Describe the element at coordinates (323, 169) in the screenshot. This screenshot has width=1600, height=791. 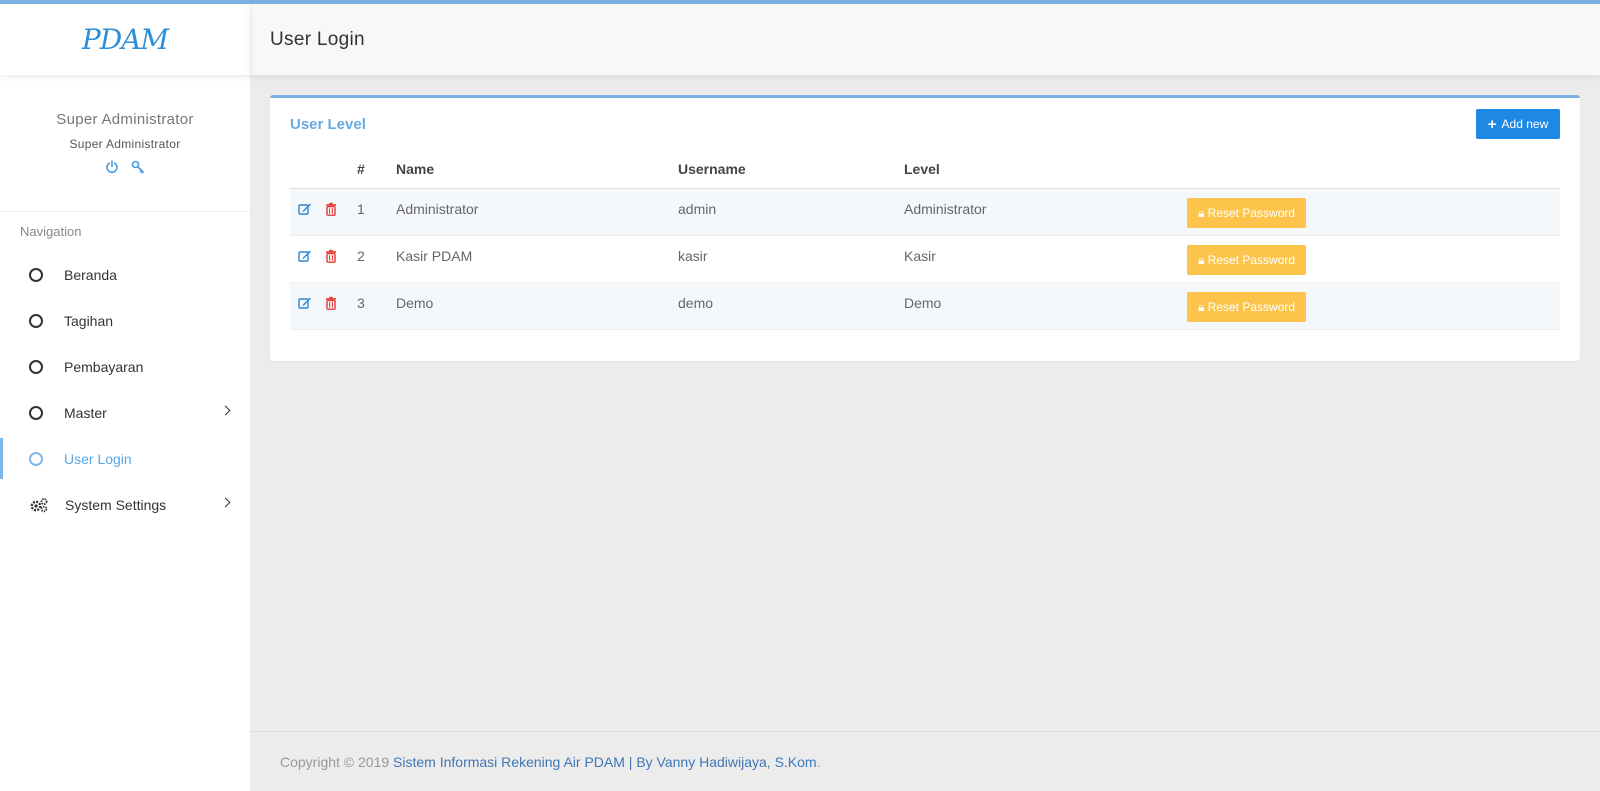
I see `actions-column-header` at that location.